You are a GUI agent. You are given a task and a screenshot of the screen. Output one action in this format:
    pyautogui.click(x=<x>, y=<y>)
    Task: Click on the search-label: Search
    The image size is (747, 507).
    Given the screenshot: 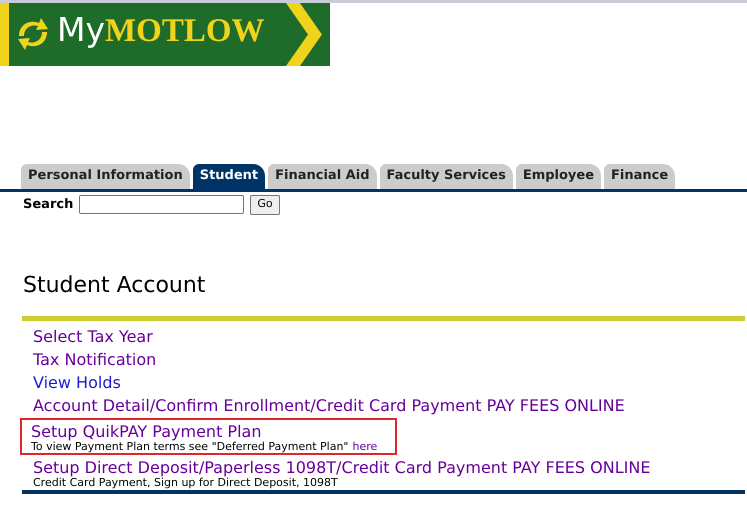 What is the action you would take?
    pyautogui.click(x=48, y=205)
    